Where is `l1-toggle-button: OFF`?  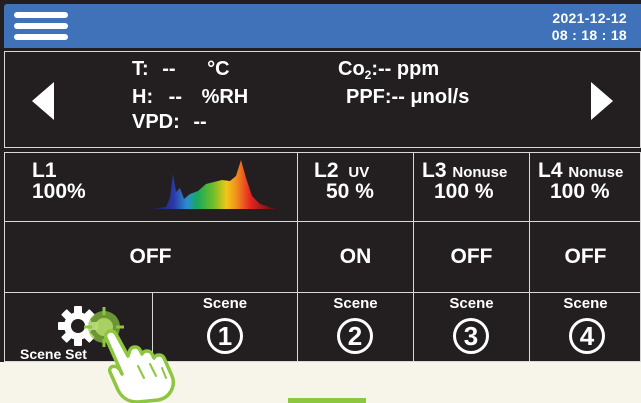
l1-toggle-button: OFF is located at coordinates (150, 257).